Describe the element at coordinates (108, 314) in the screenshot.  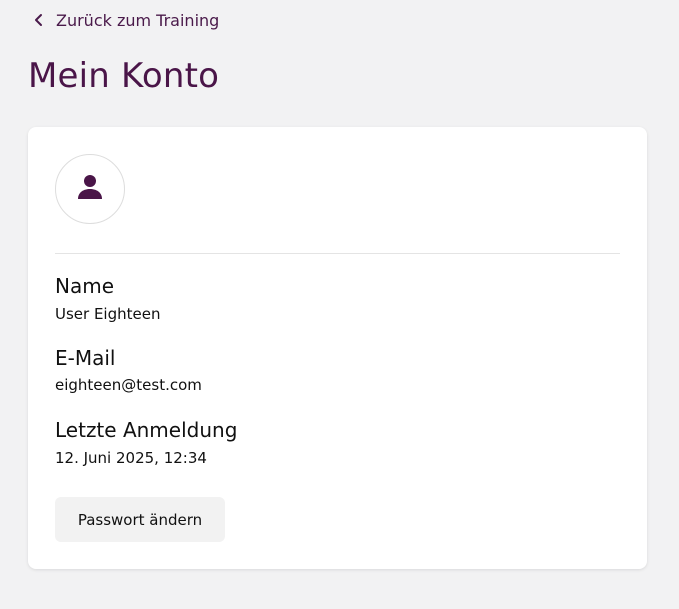
I see `name-value: User Eighteen` at that location.